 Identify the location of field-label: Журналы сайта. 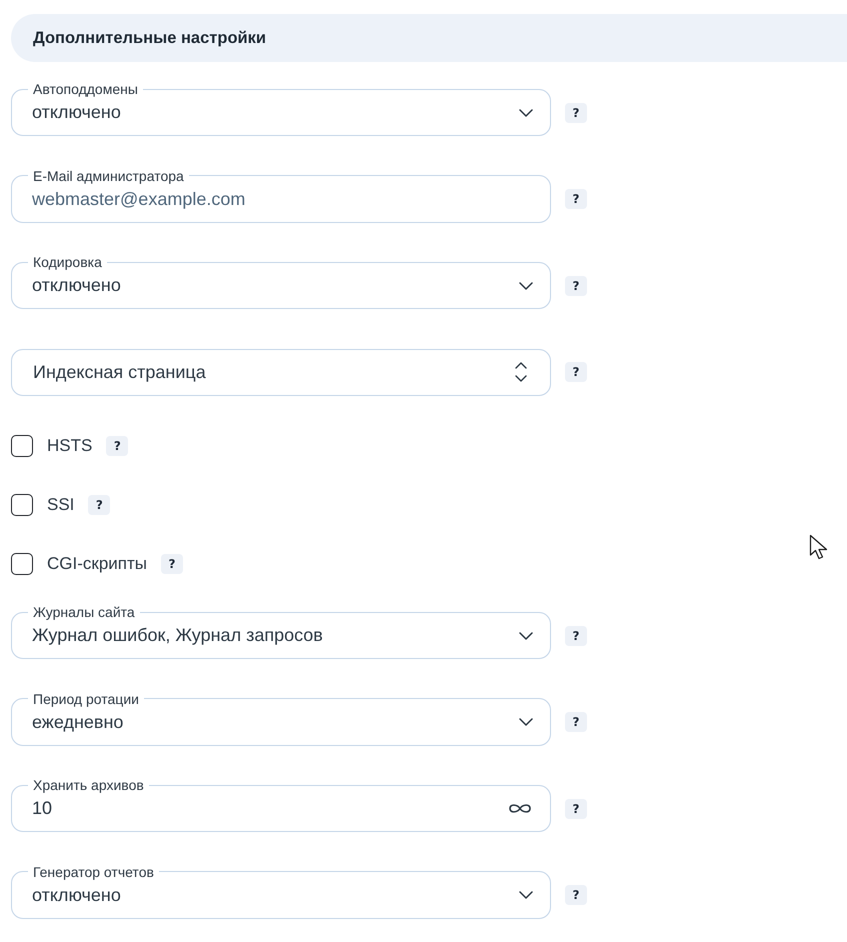
(84, 612).